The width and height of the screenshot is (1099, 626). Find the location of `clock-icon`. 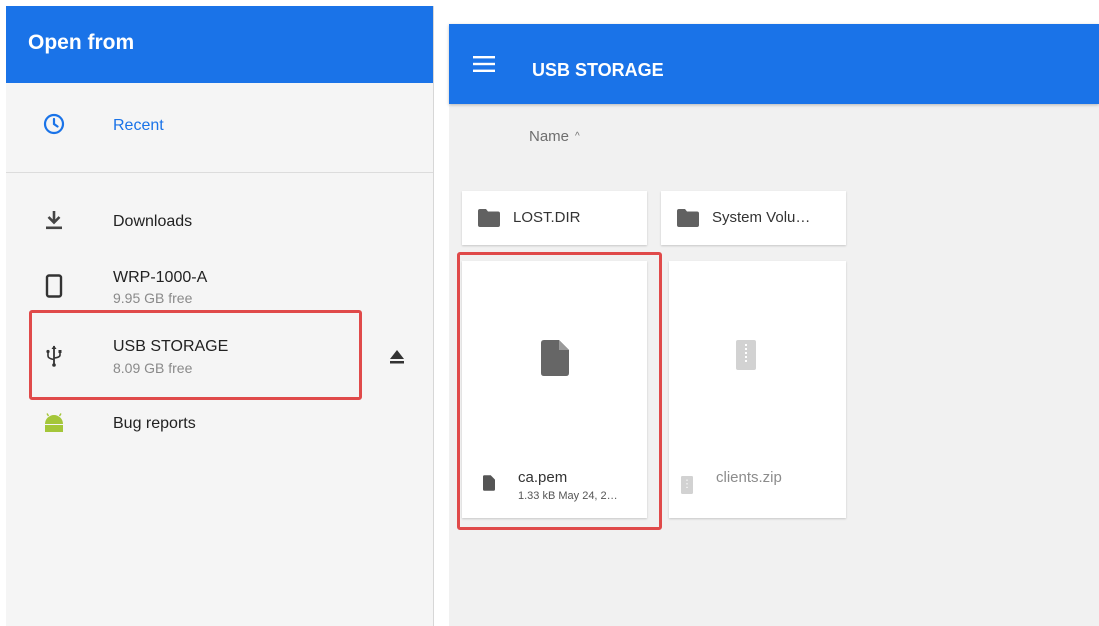

clock-icon is located at coordinates (54, 124).